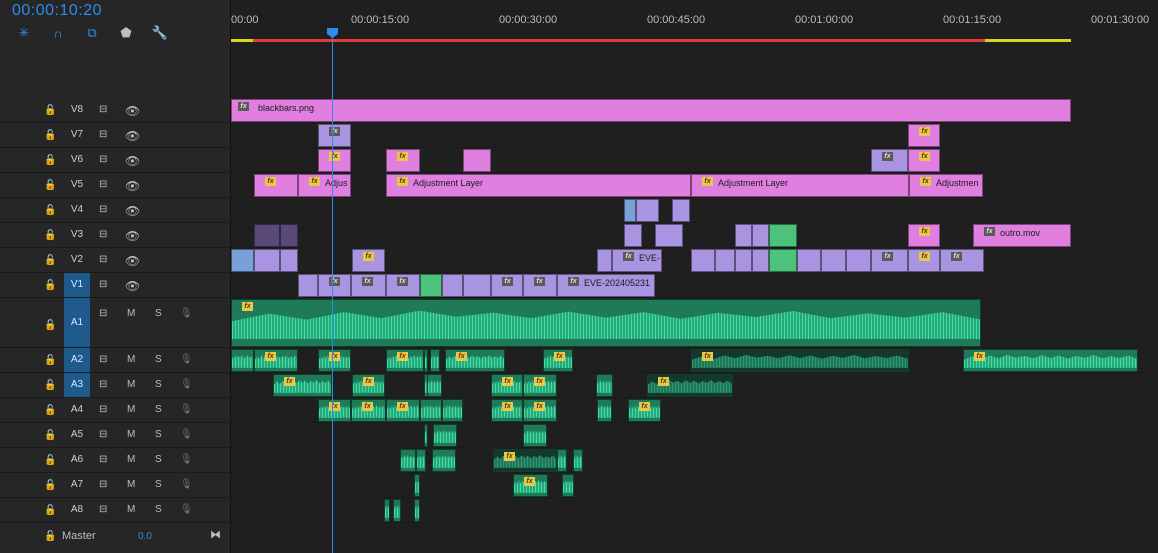  Describe the element at coordinates (58, 33) in the screenshot. I see `snap-icon: ∩` at that location.